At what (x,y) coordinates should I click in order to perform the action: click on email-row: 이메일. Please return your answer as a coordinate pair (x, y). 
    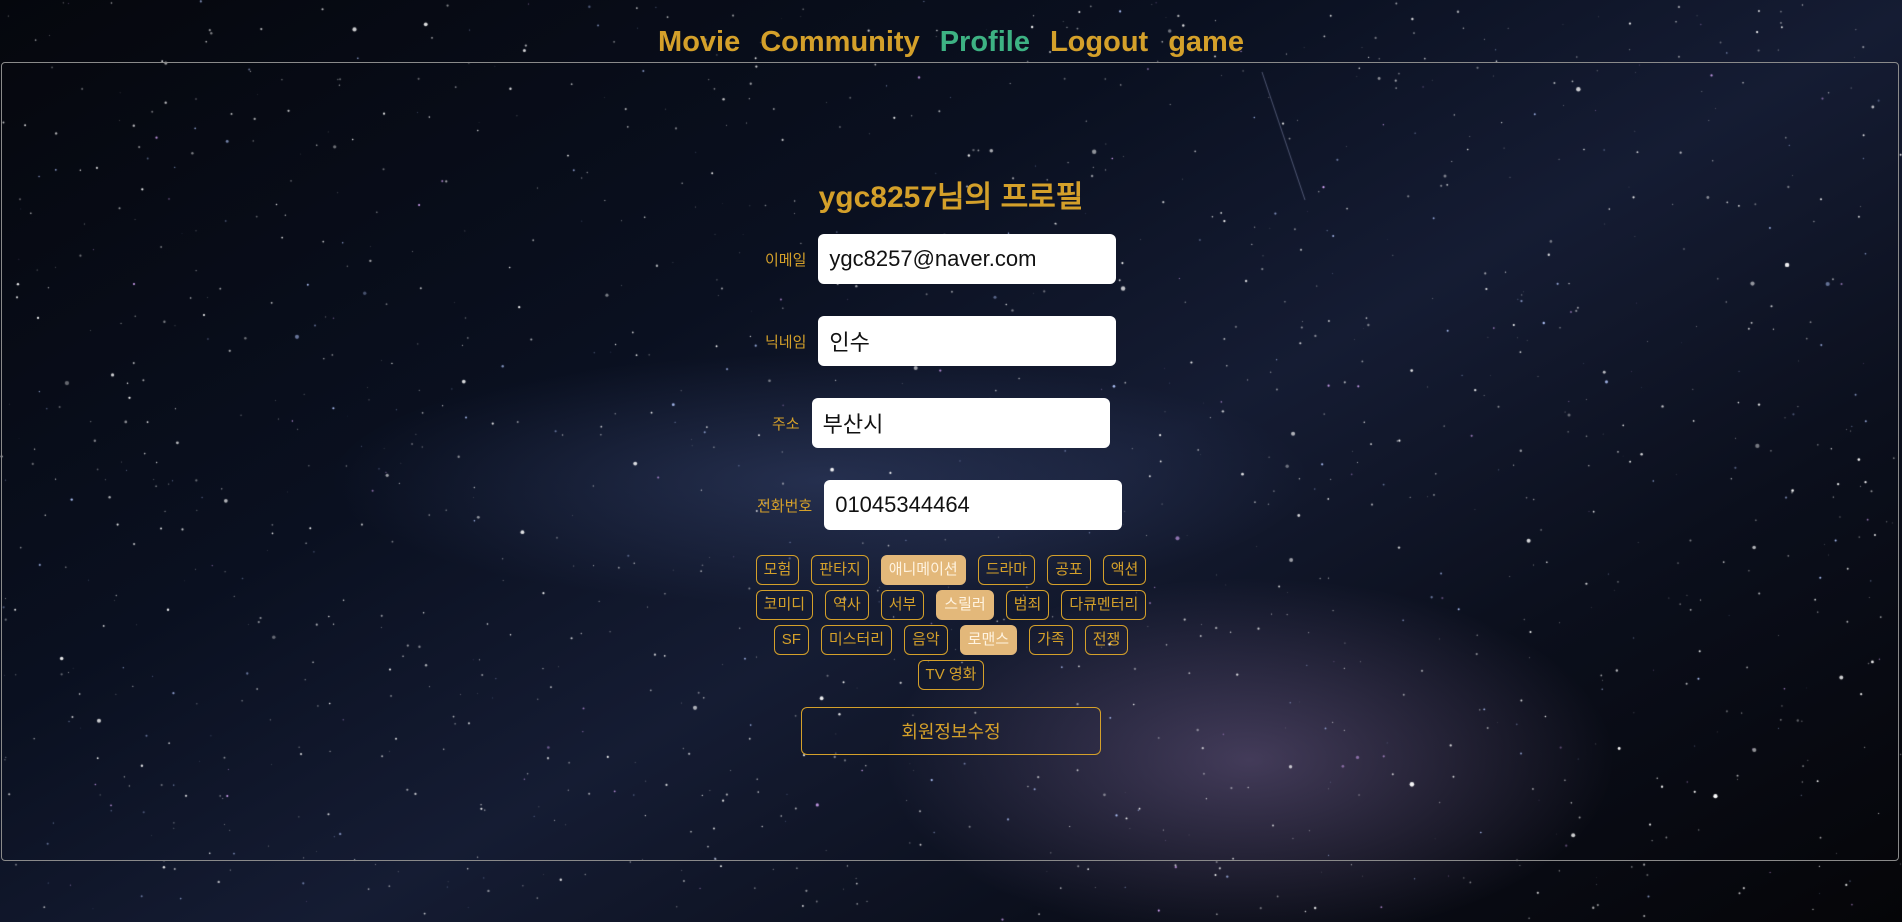
    Looking at the image, I should click on (941, 259).